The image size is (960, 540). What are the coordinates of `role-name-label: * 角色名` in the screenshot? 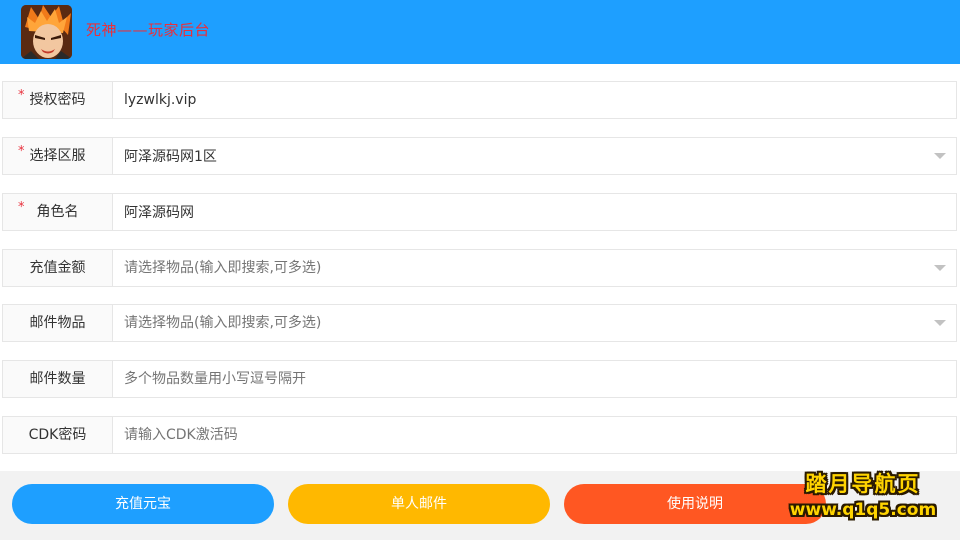 It's located at (58, 212).